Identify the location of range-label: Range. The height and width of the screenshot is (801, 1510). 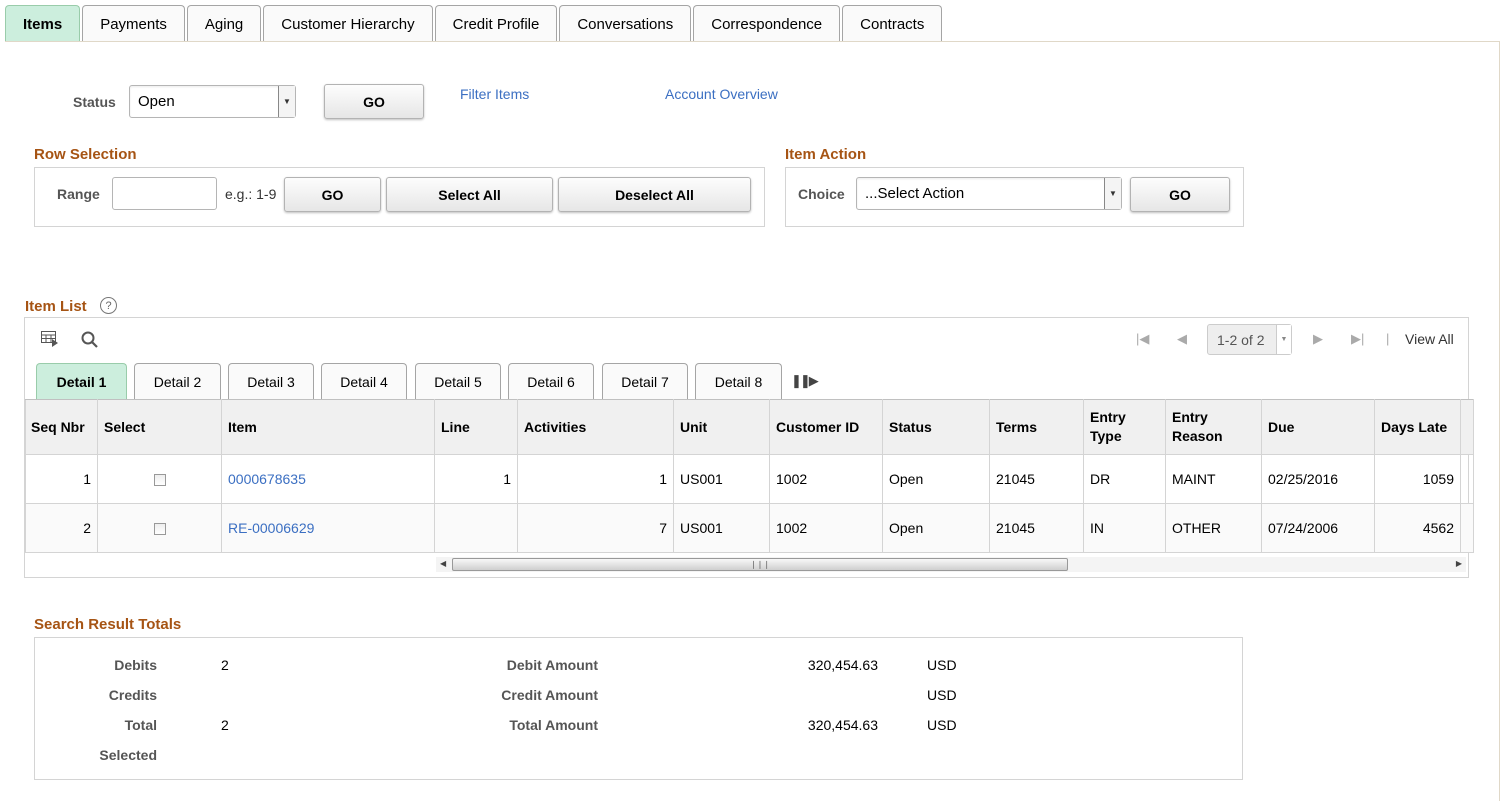
(78, 194).